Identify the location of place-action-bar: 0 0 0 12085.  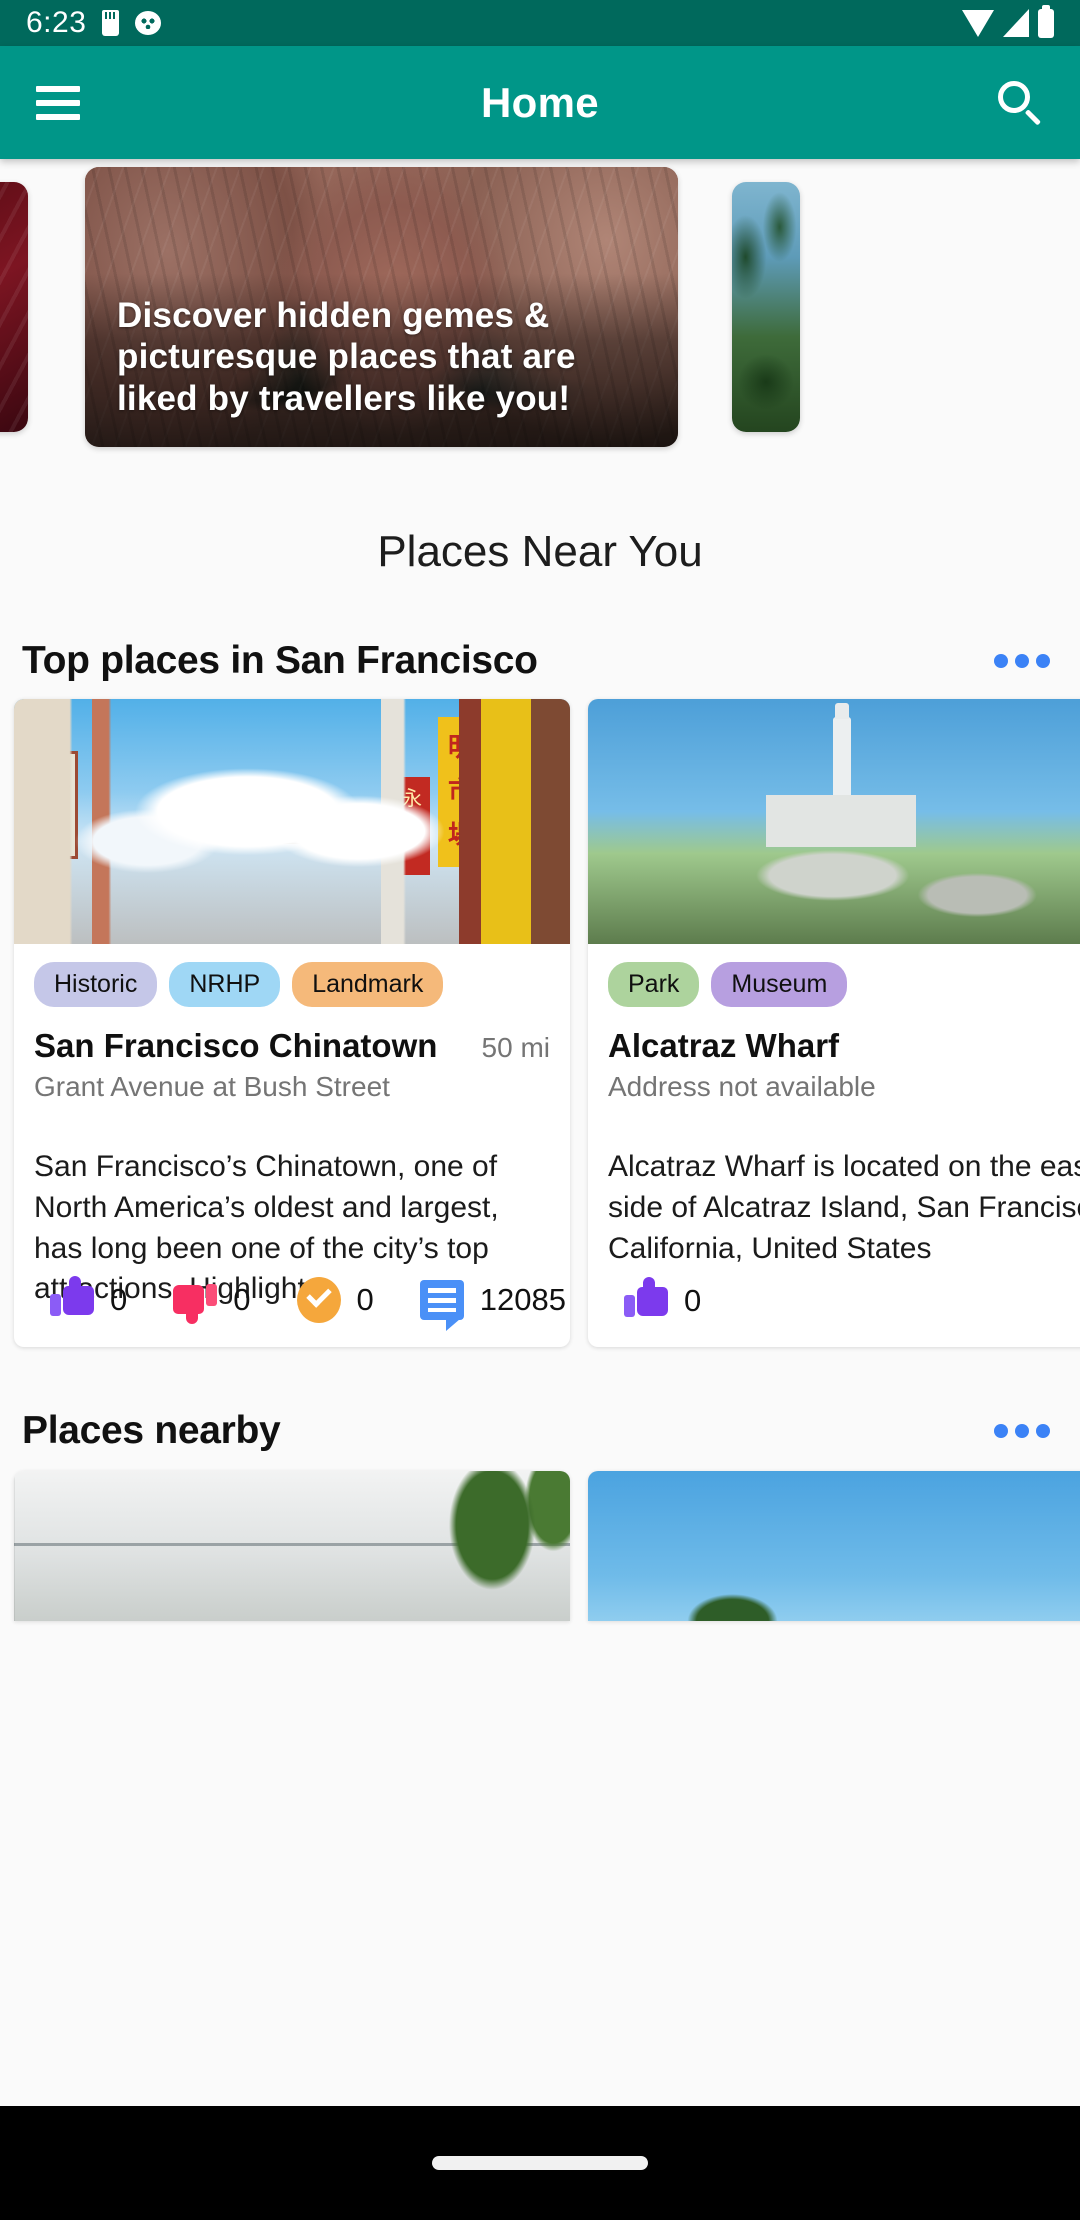
(292, 1303).